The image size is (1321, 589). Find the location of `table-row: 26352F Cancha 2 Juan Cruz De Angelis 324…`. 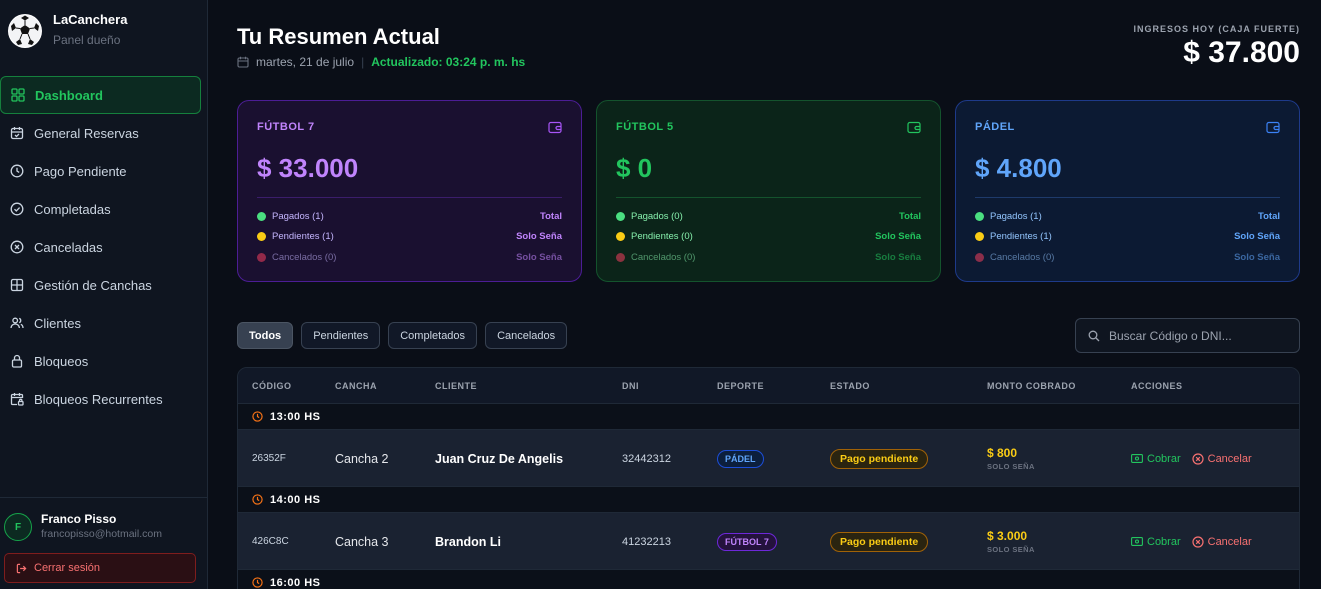

table-row: 26352F Cancha 2 Juan Cruz De Angelis 324… is located at coordinates (768, 458).